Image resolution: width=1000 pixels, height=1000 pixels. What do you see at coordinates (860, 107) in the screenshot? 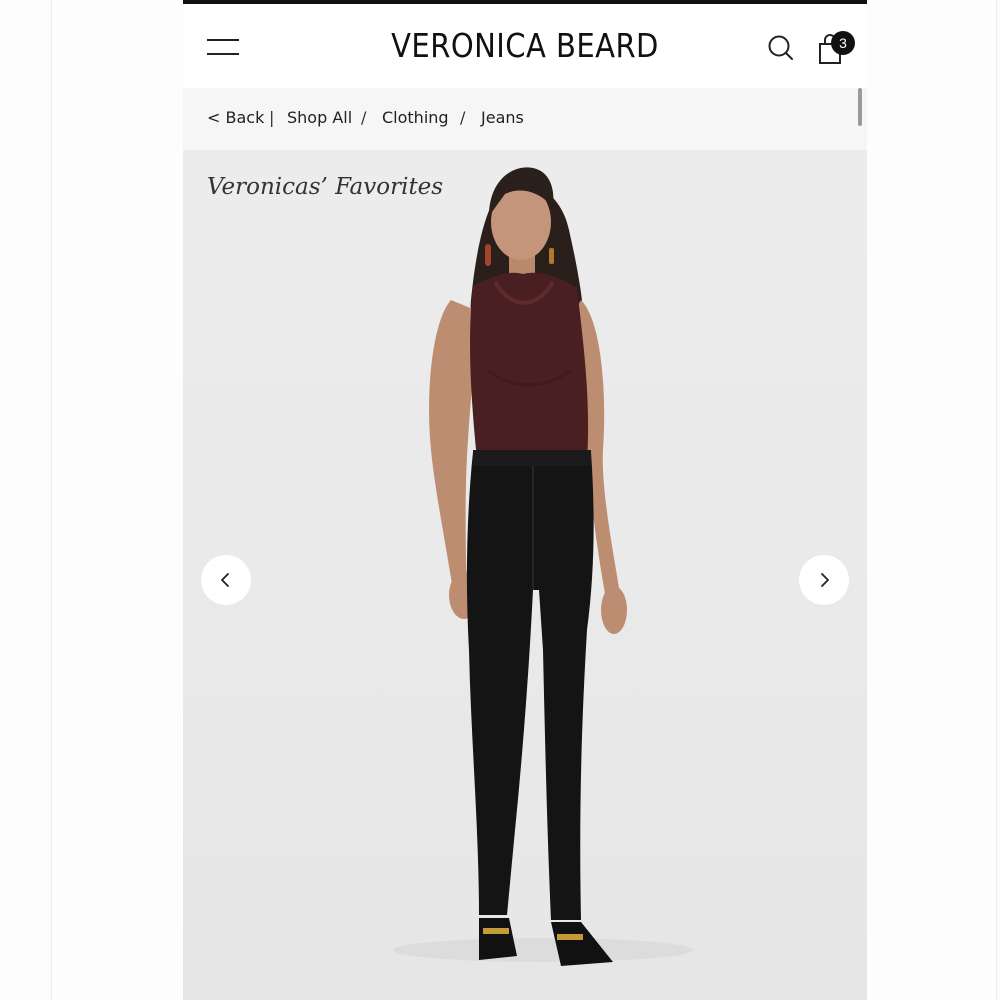
I see `scrollbar-thumb` at bounding box center [860, 107].